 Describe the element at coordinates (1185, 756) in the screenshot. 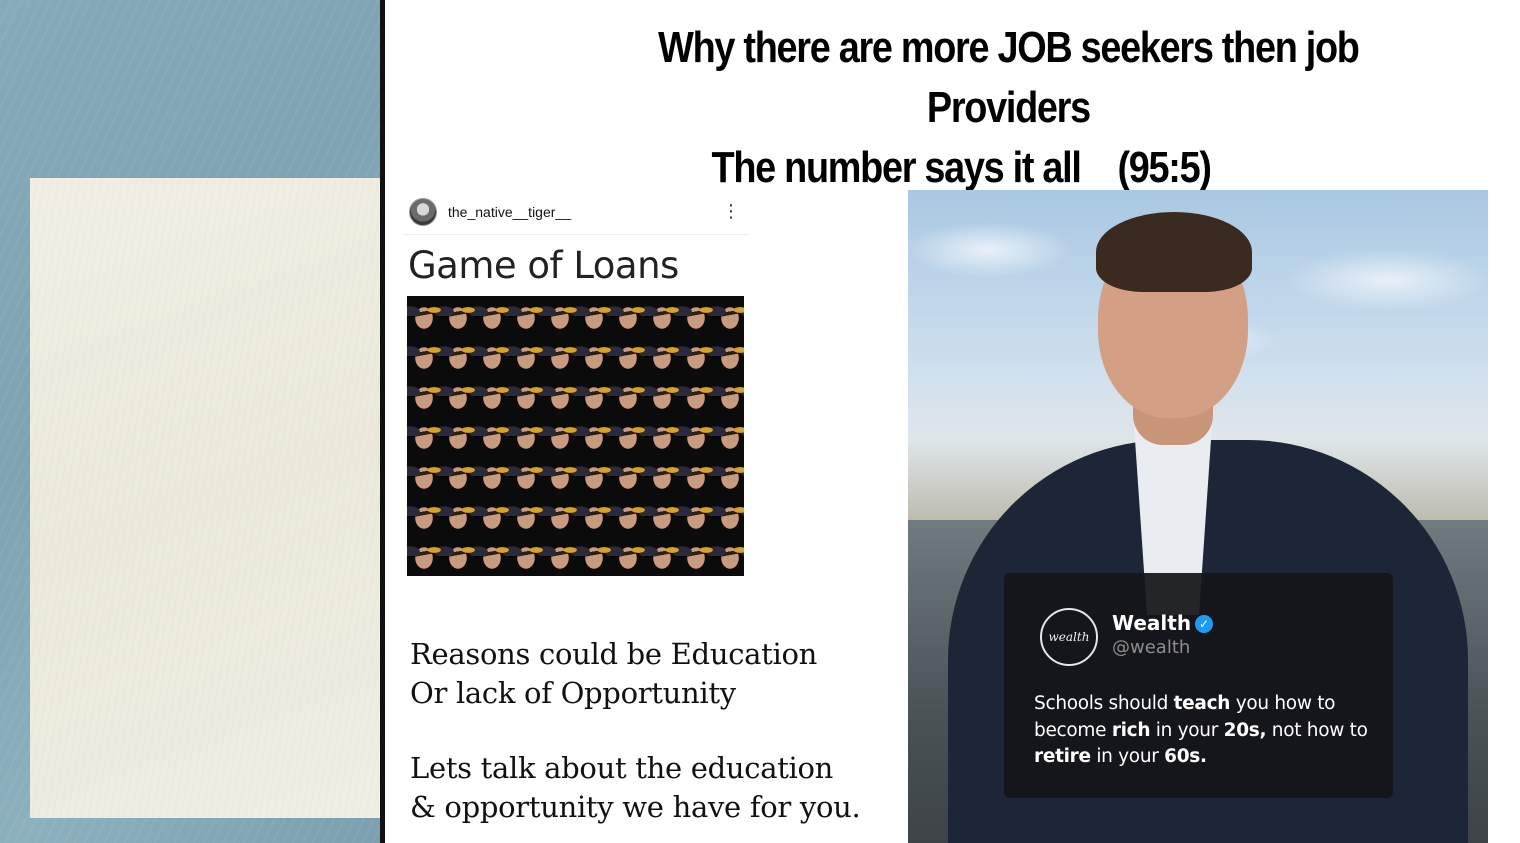

I see `tweet-bold-60s: 60s.` at that location.